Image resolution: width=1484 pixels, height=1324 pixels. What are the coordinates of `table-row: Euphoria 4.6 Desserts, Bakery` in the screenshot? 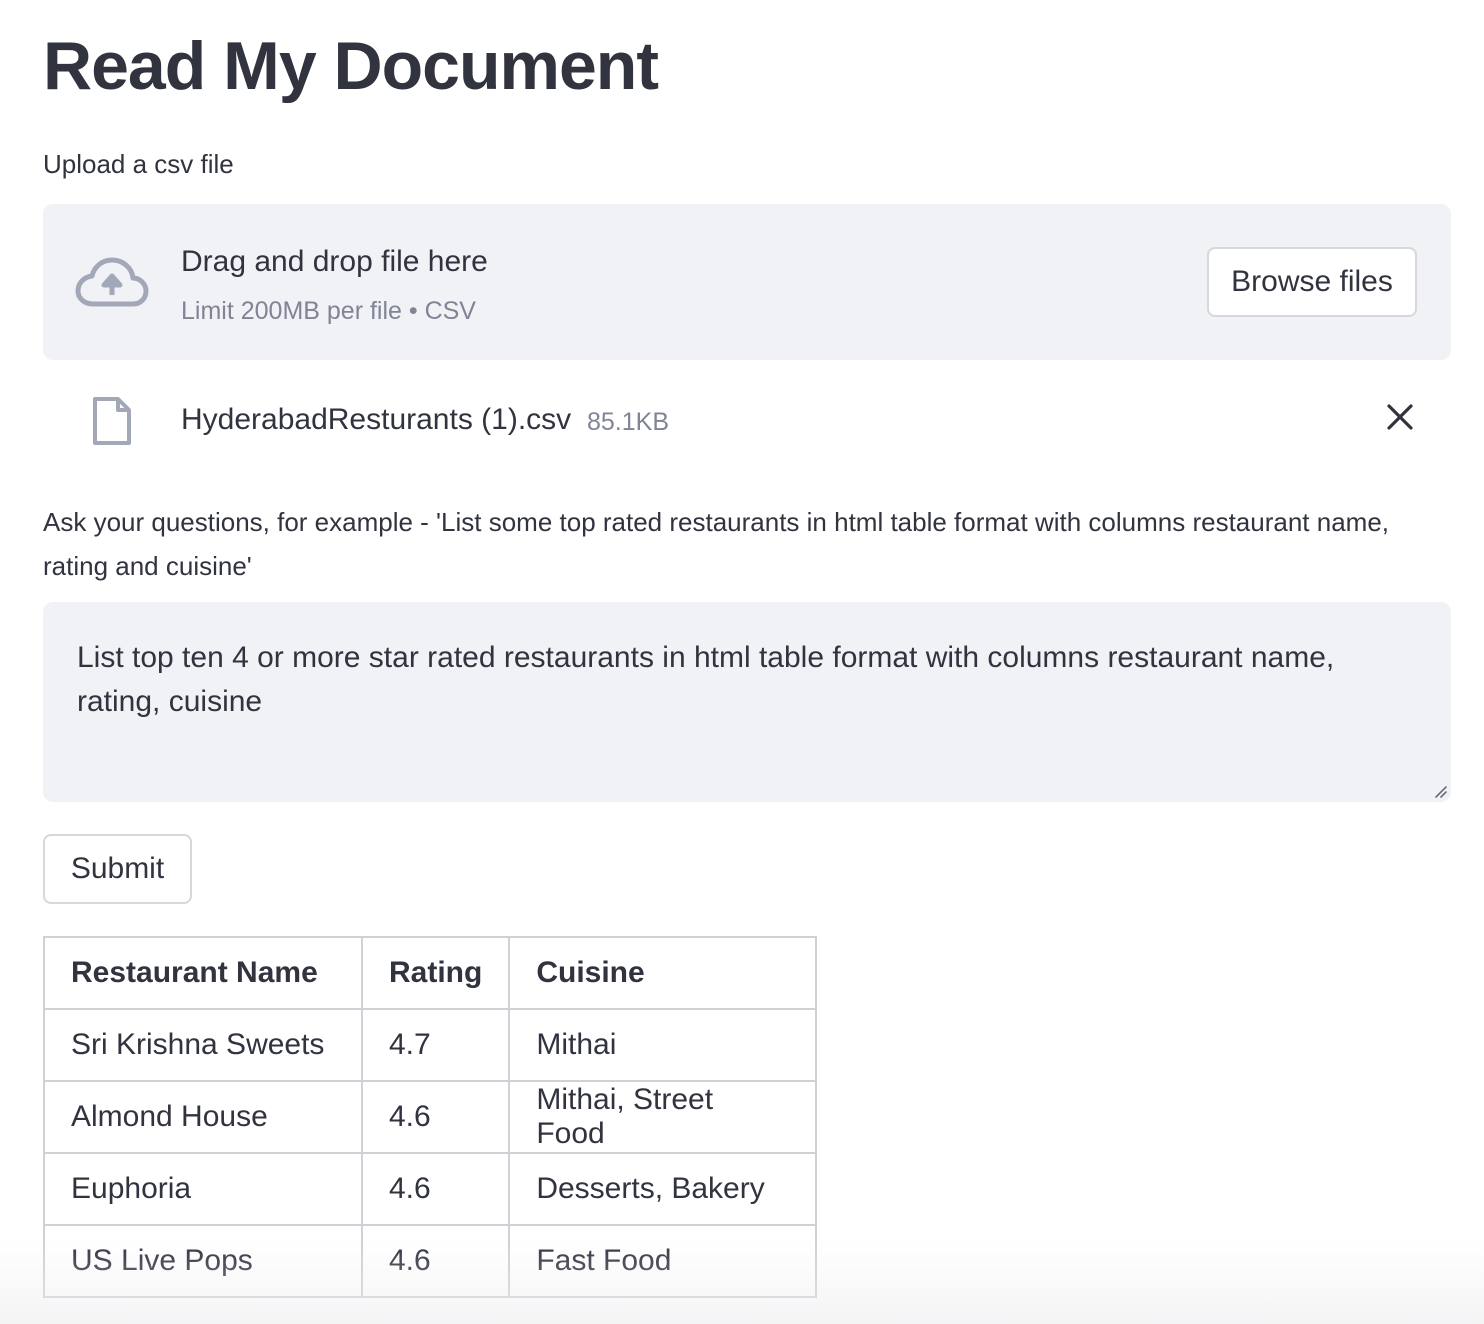 It's located at (430, 1189).